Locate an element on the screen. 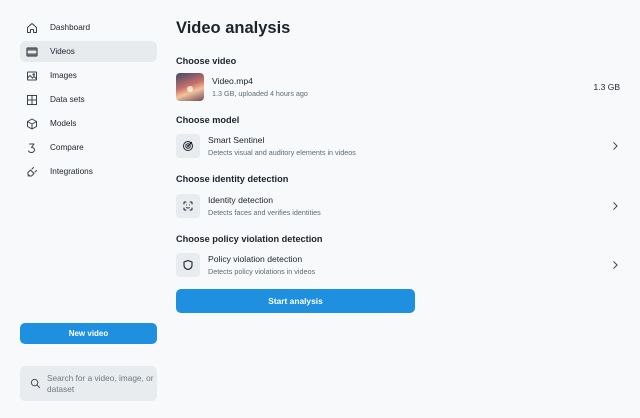 This screenshot has width=640, height=418. face-scan-icon is located at coordinates (188, 206).